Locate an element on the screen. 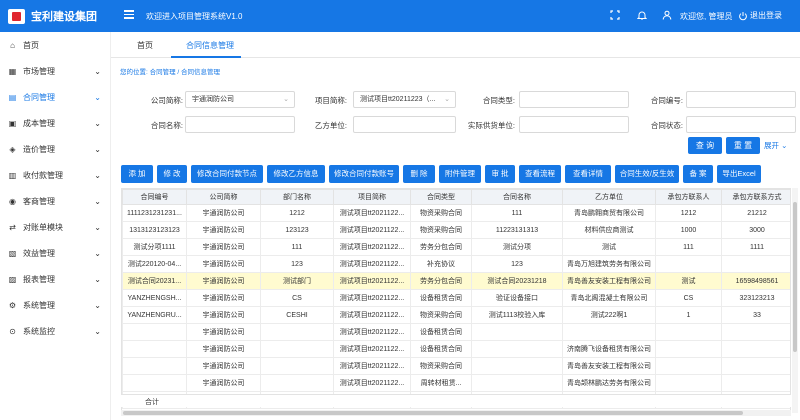  benefit-icon: ▧ is located at coordinates (12, 253).